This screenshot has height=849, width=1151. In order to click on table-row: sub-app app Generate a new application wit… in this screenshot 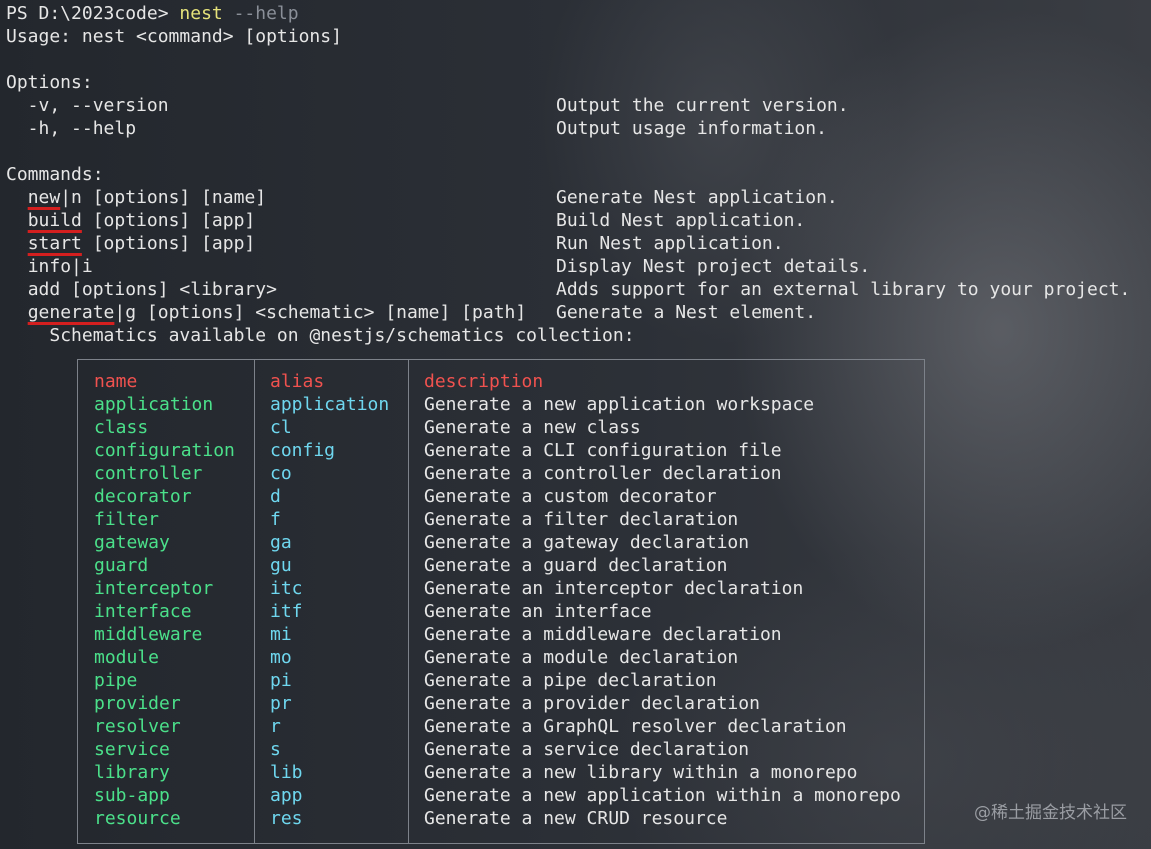, I will do `click(501, 795)`.